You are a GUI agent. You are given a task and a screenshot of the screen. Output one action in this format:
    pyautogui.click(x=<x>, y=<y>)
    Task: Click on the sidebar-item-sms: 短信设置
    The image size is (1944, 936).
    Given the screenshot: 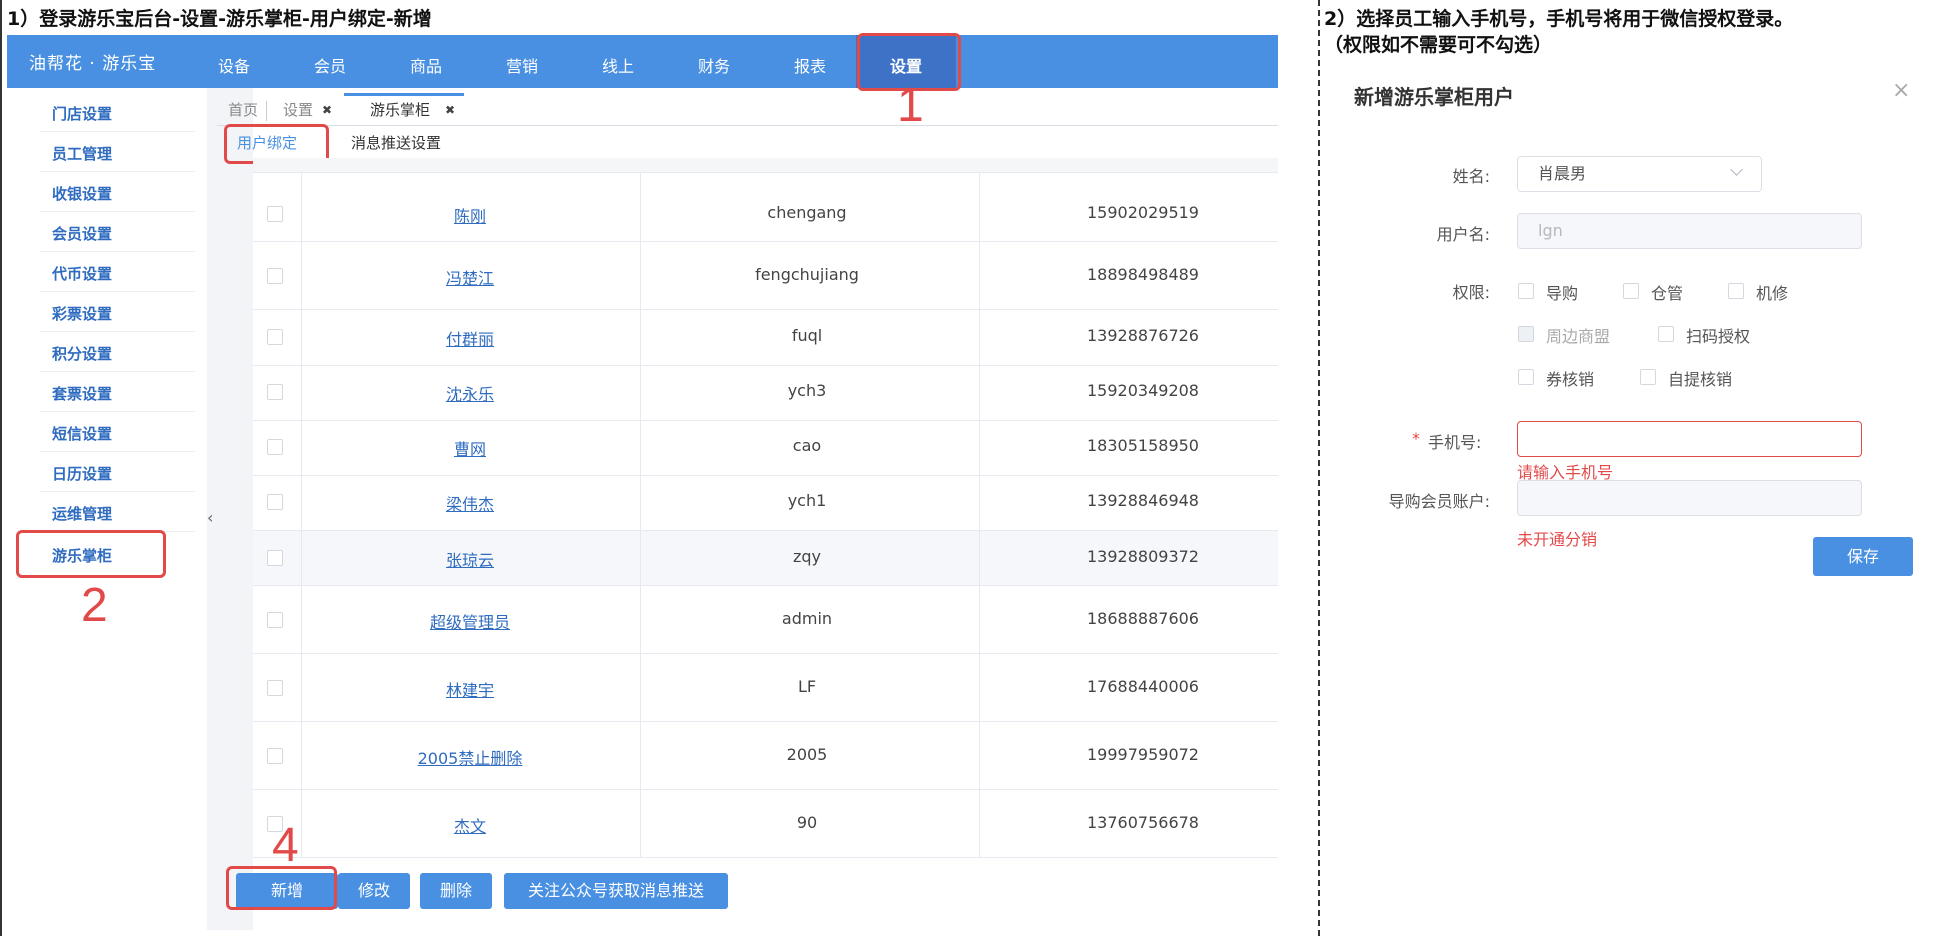 What is the action you would take?
    pyautogui.click(x=82, y=433)
    